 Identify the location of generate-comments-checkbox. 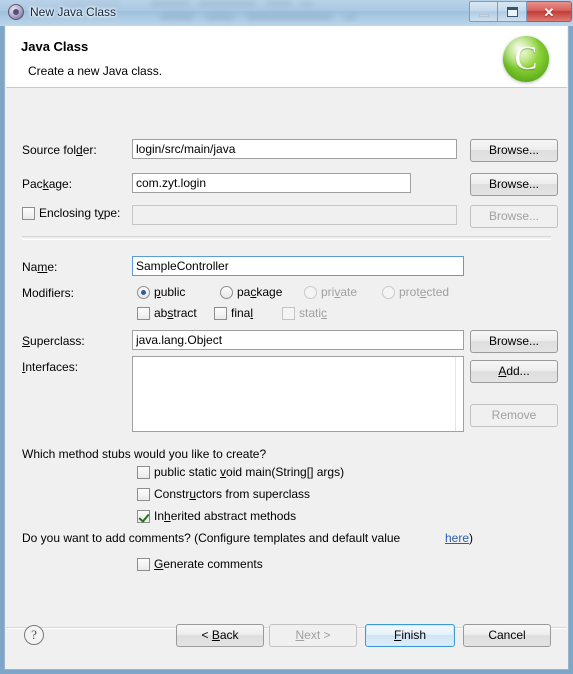
(143, 564).